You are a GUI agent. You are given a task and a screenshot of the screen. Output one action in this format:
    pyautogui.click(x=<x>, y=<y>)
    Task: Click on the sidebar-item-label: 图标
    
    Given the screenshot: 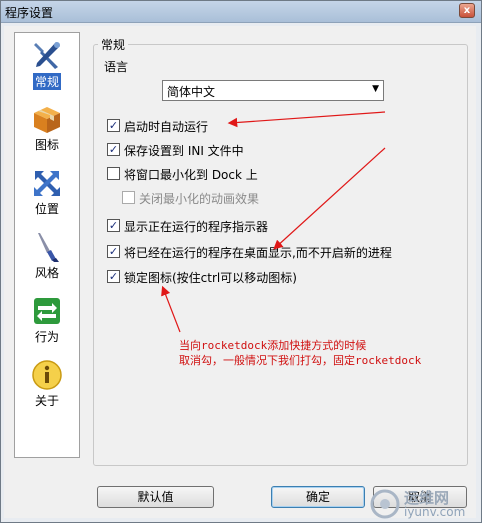 What is the action you would take?
    pyautogui.click(x=46, y=145)
    